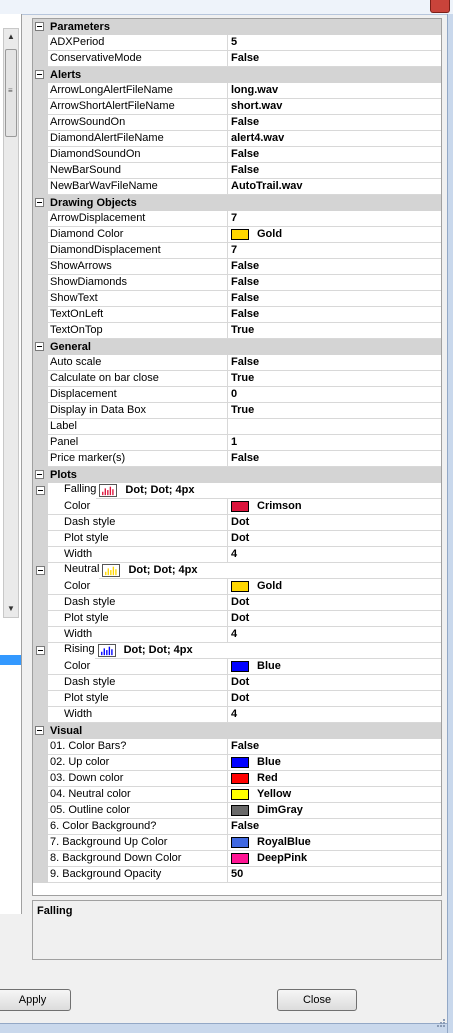 This screenshot has width=453, height=1033. Describe the element at coordinates (334, 859) in the screenshot. I see `property-value: DeepPink` at that location.